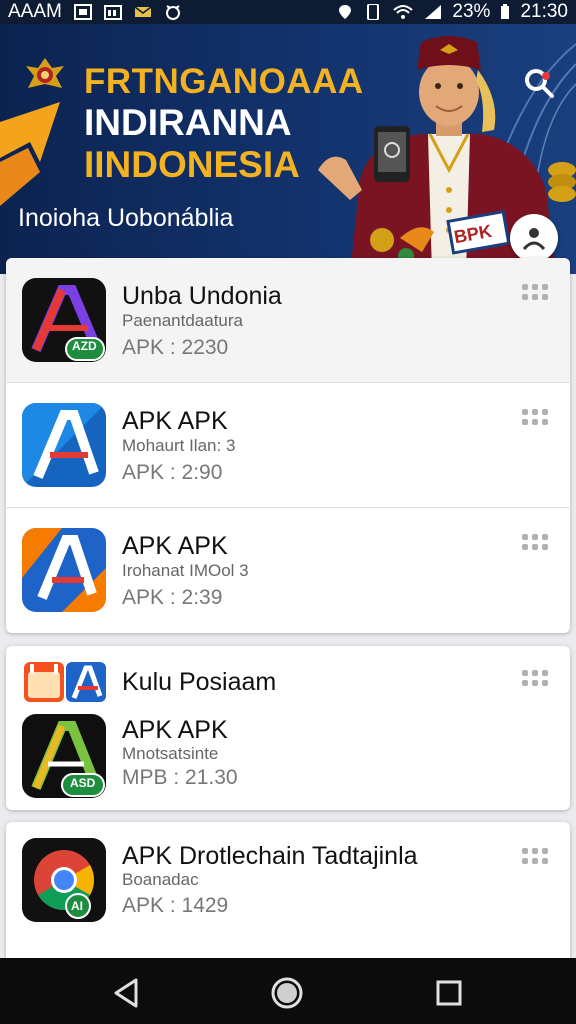 The width and height of the screenshot is (576, 1024). What do you see at coordinates (82, 12) in the screenshot?
I see `gallery-icon` at bounding box center [82, 12].